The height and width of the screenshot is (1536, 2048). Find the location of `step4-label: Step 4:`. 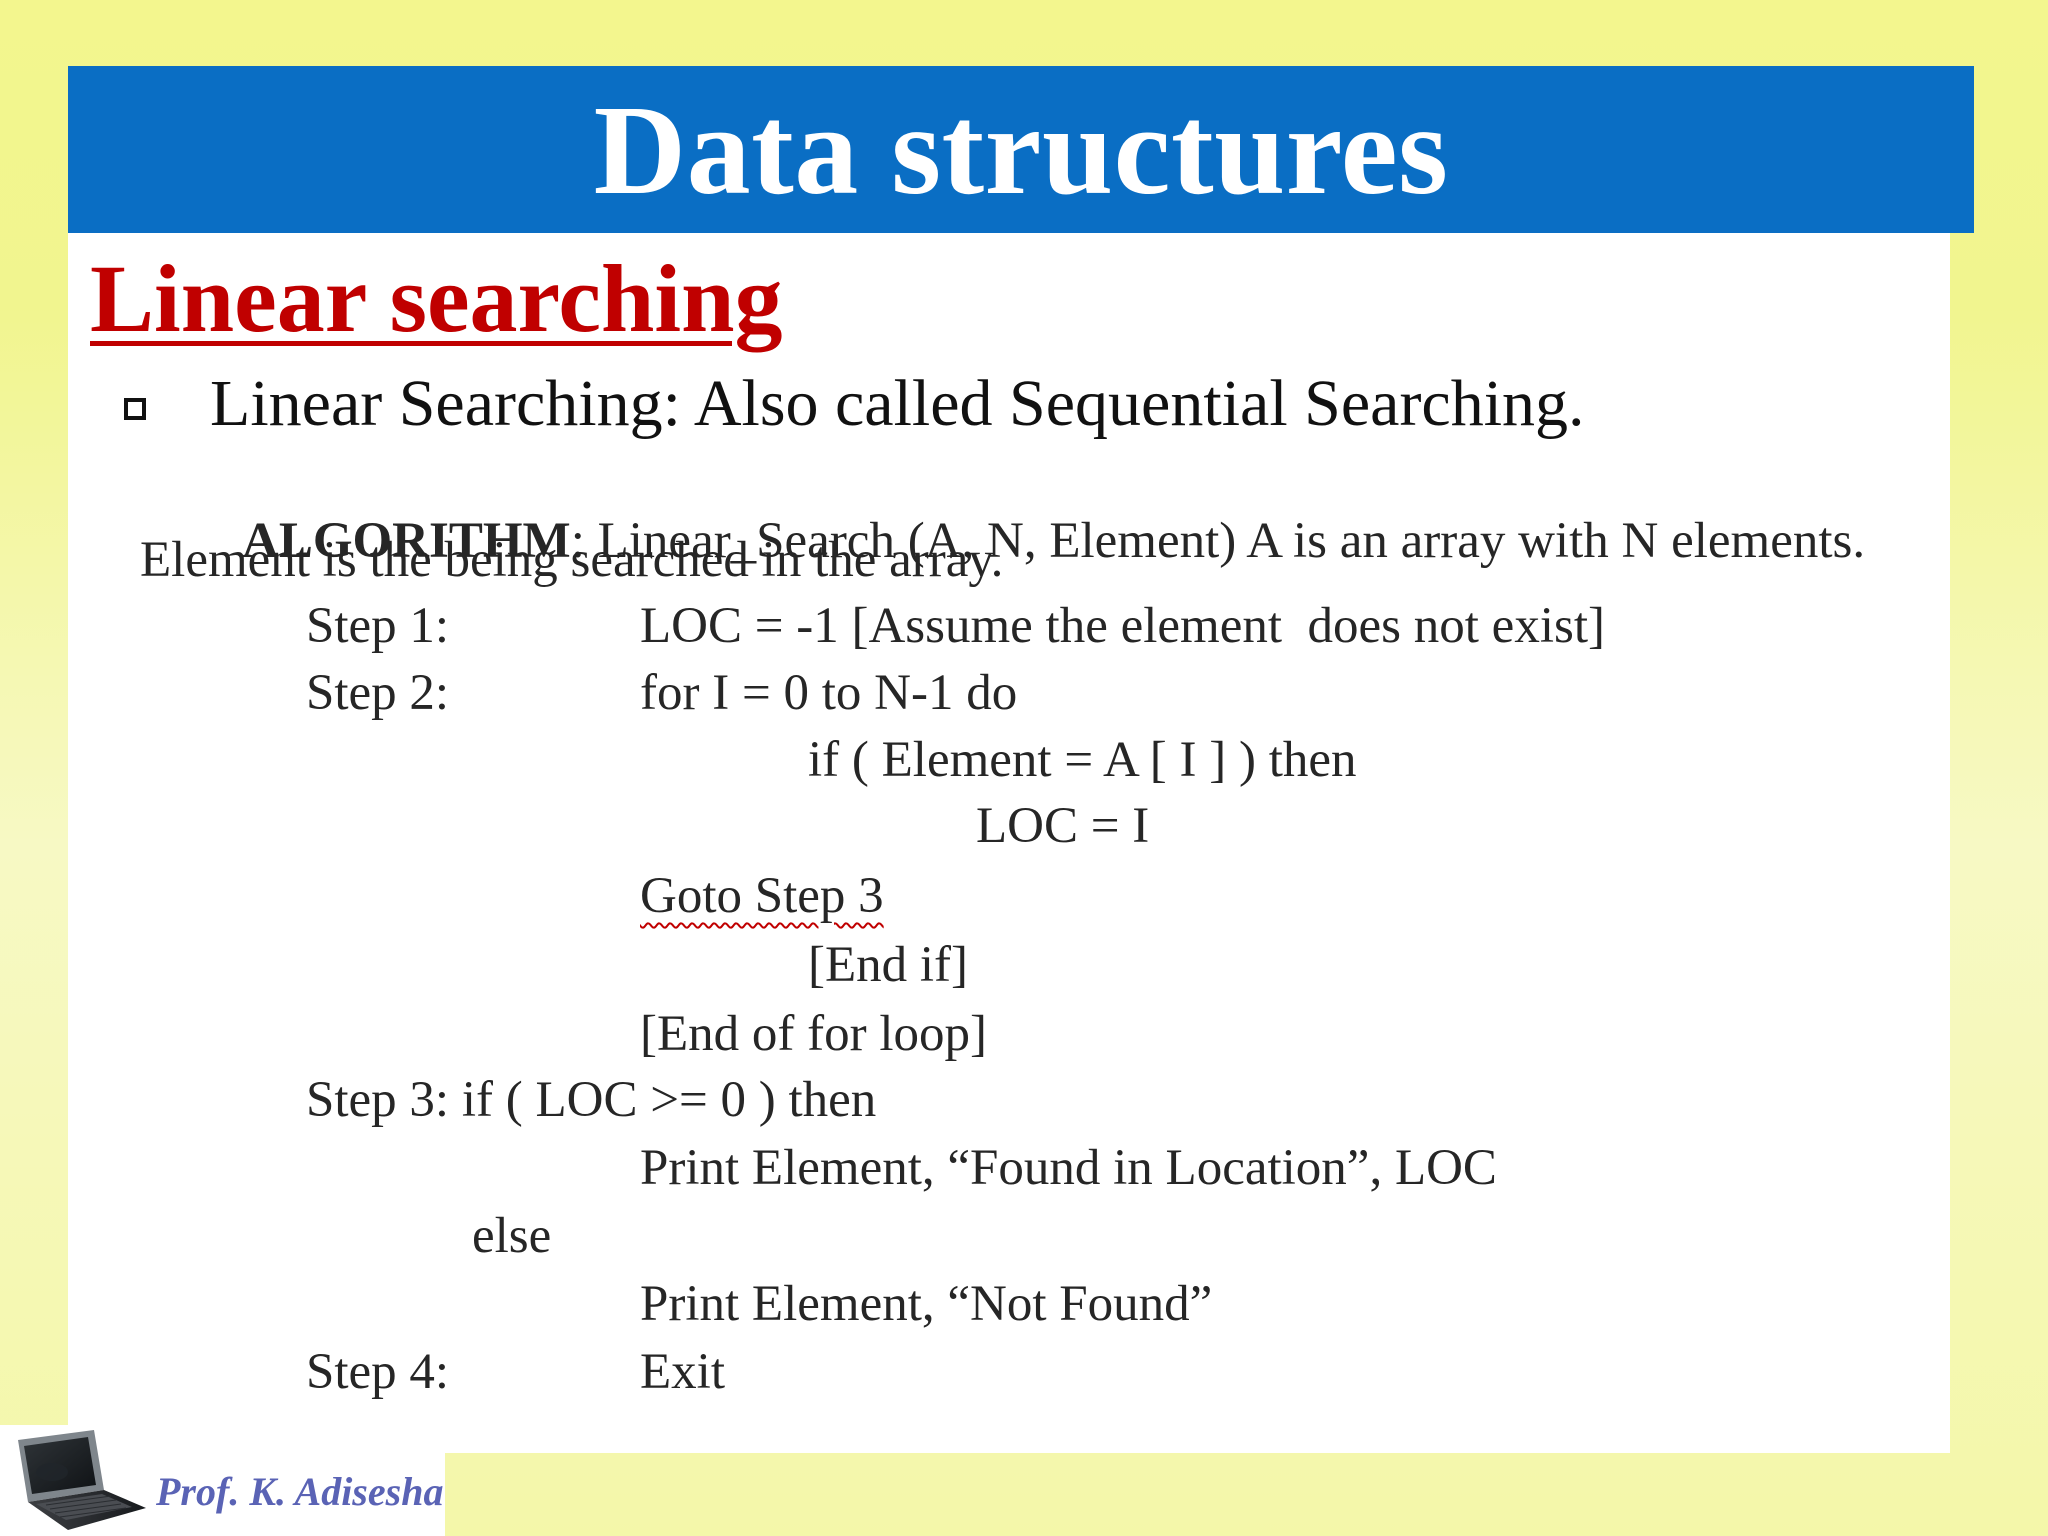

step4-label: Step 4: is located at coordinates (378, 1372).